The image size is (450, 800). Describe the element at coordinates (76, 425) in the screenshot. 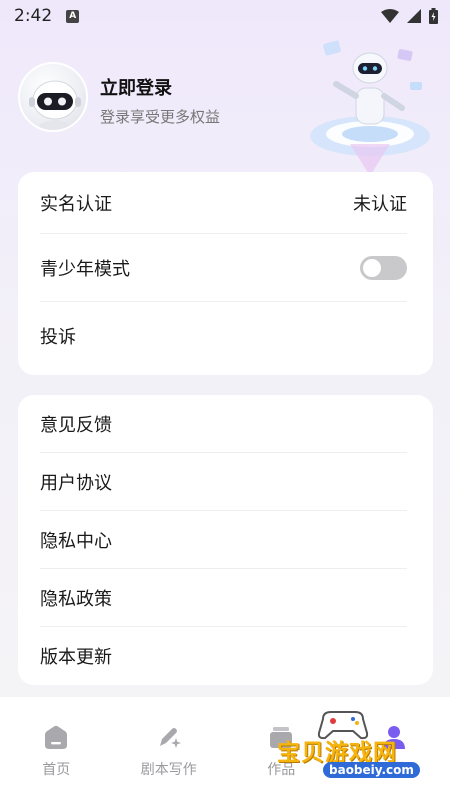

I see `feedback-label: 意见反馈` at that location.